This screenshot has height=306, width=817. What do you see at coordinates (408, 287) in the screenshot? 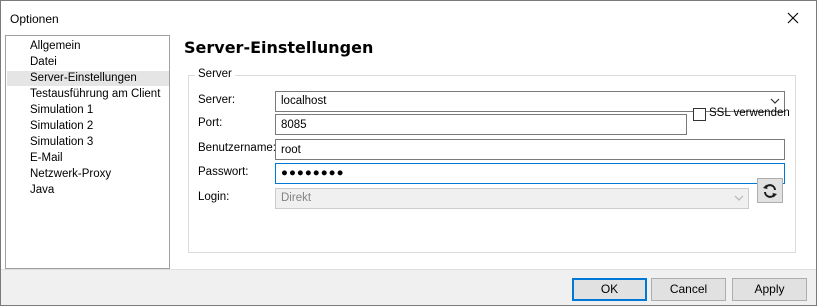
I see `button-bar: OK Cancel Apply` at bounding box center [408, 287].